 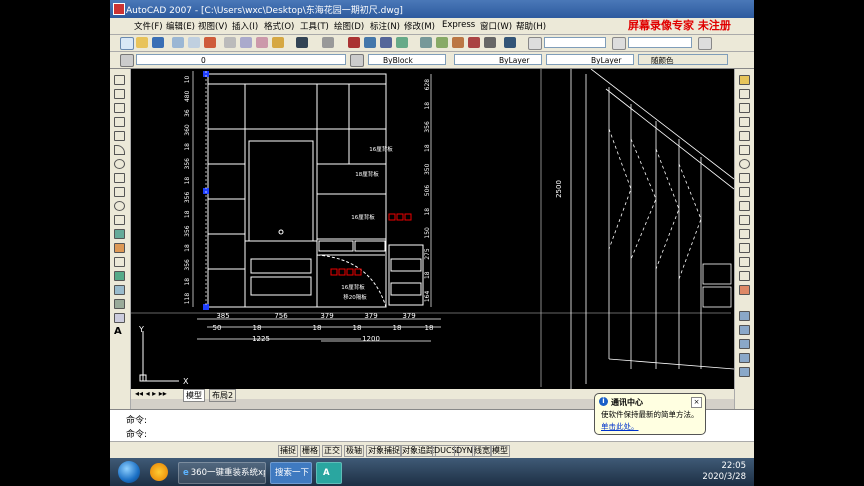 What do you see at coordinates (119, 164) in the screenshot?
I see `circle-icon` at bounding box center [119, 164].